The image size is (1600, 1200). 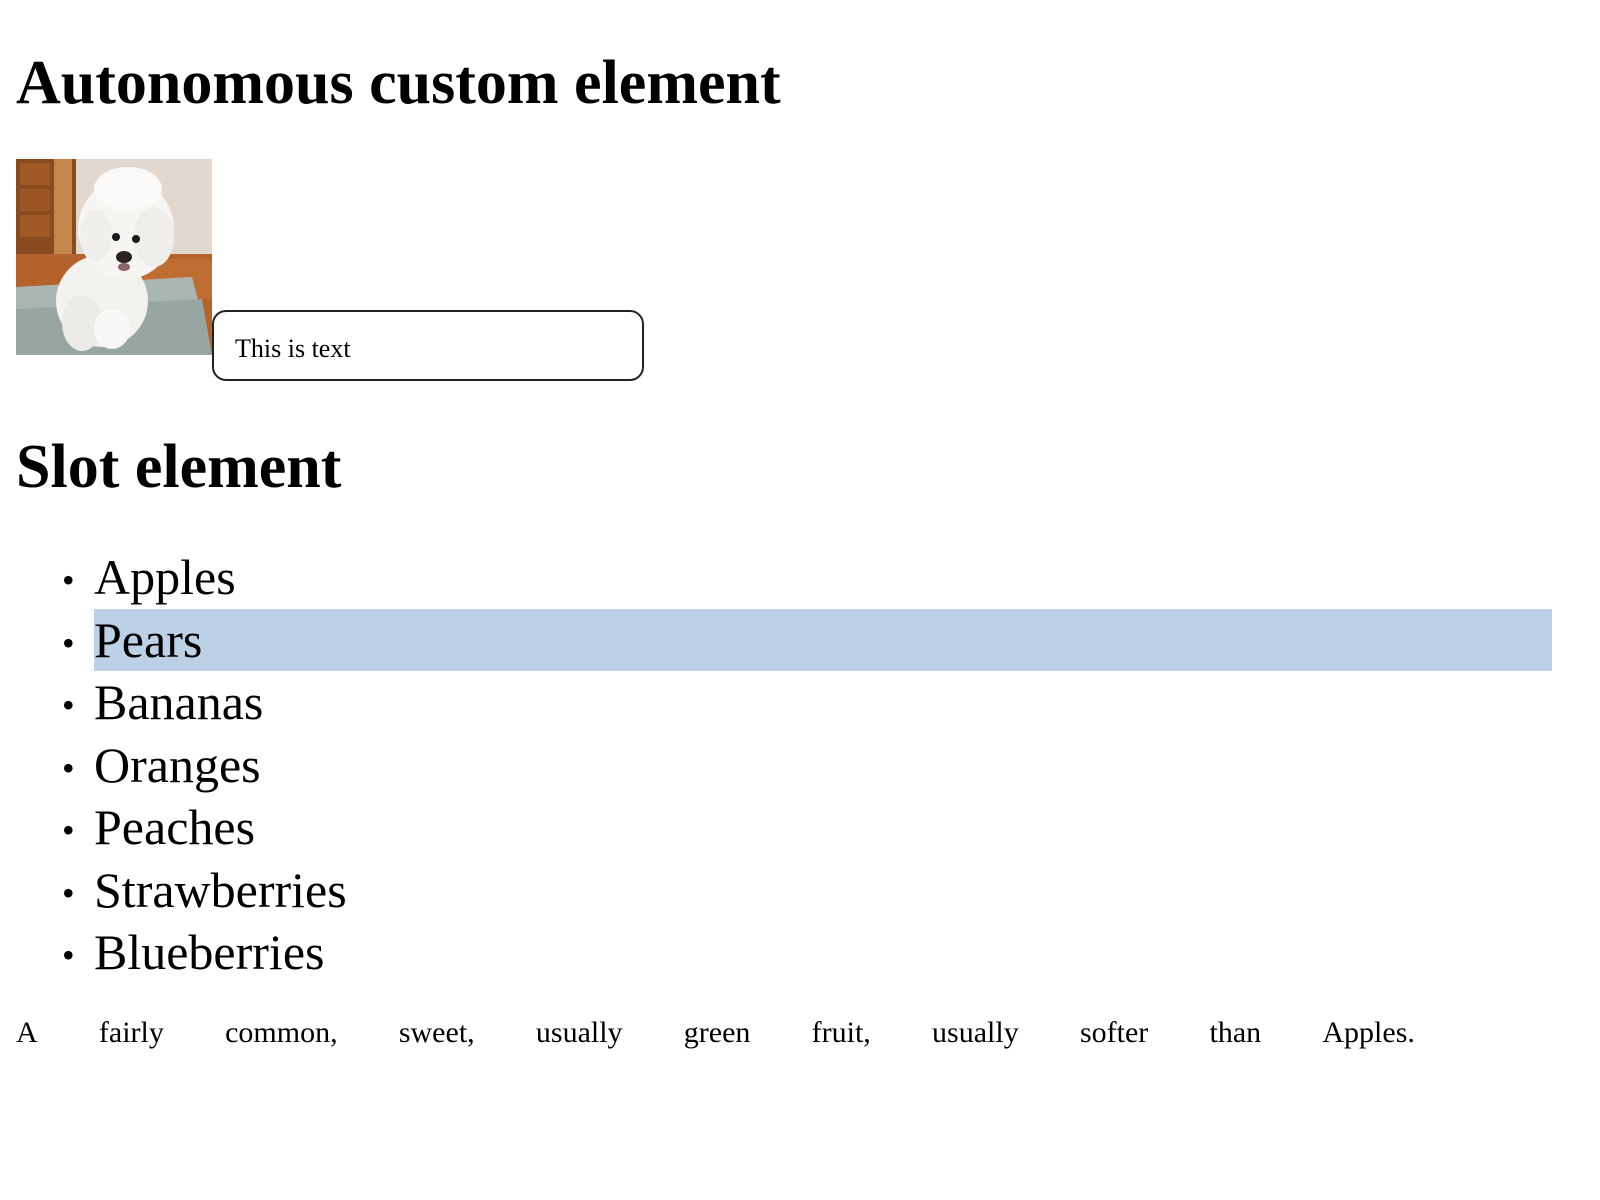 I want to click on list-item: • Peaches, so click(x=776, y=827).